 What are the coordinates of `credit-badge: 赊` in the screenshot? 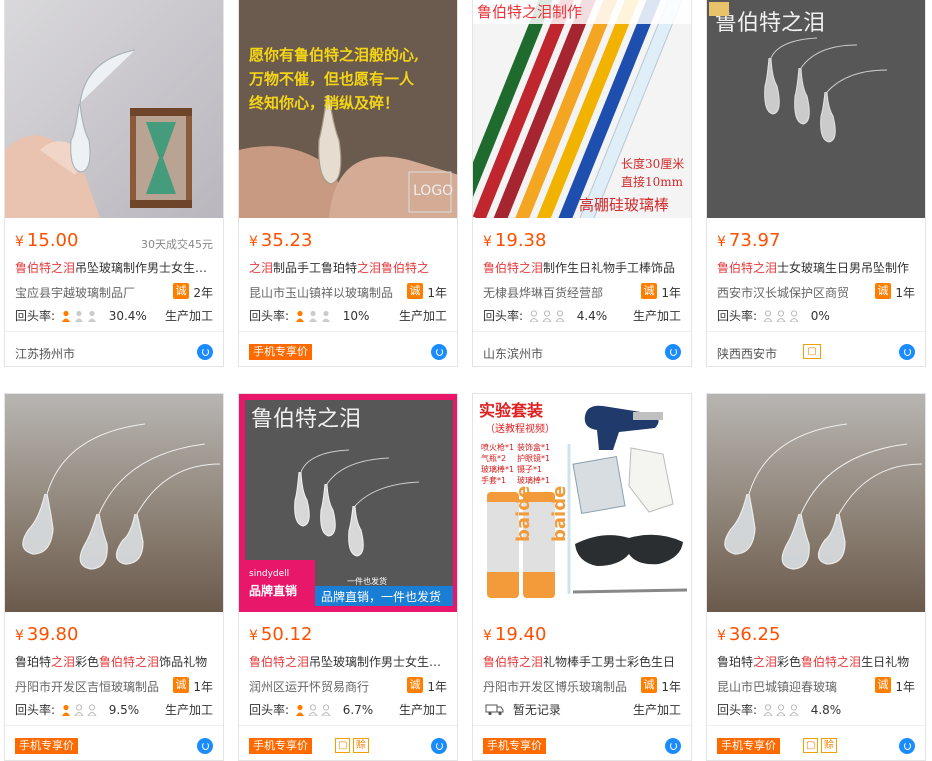 It's located at (829, 745).